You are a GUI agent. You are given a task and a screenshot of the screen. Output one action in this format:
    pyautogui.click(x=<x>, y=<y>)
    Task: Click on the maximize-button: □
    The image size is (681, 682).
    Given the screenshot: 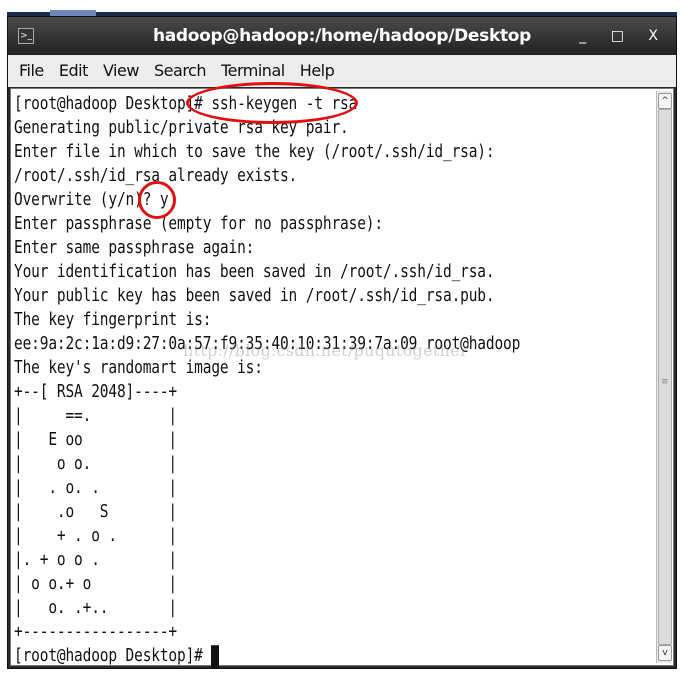 What is the action you would take?
    pyautogui.click(x=622, y=36)
    